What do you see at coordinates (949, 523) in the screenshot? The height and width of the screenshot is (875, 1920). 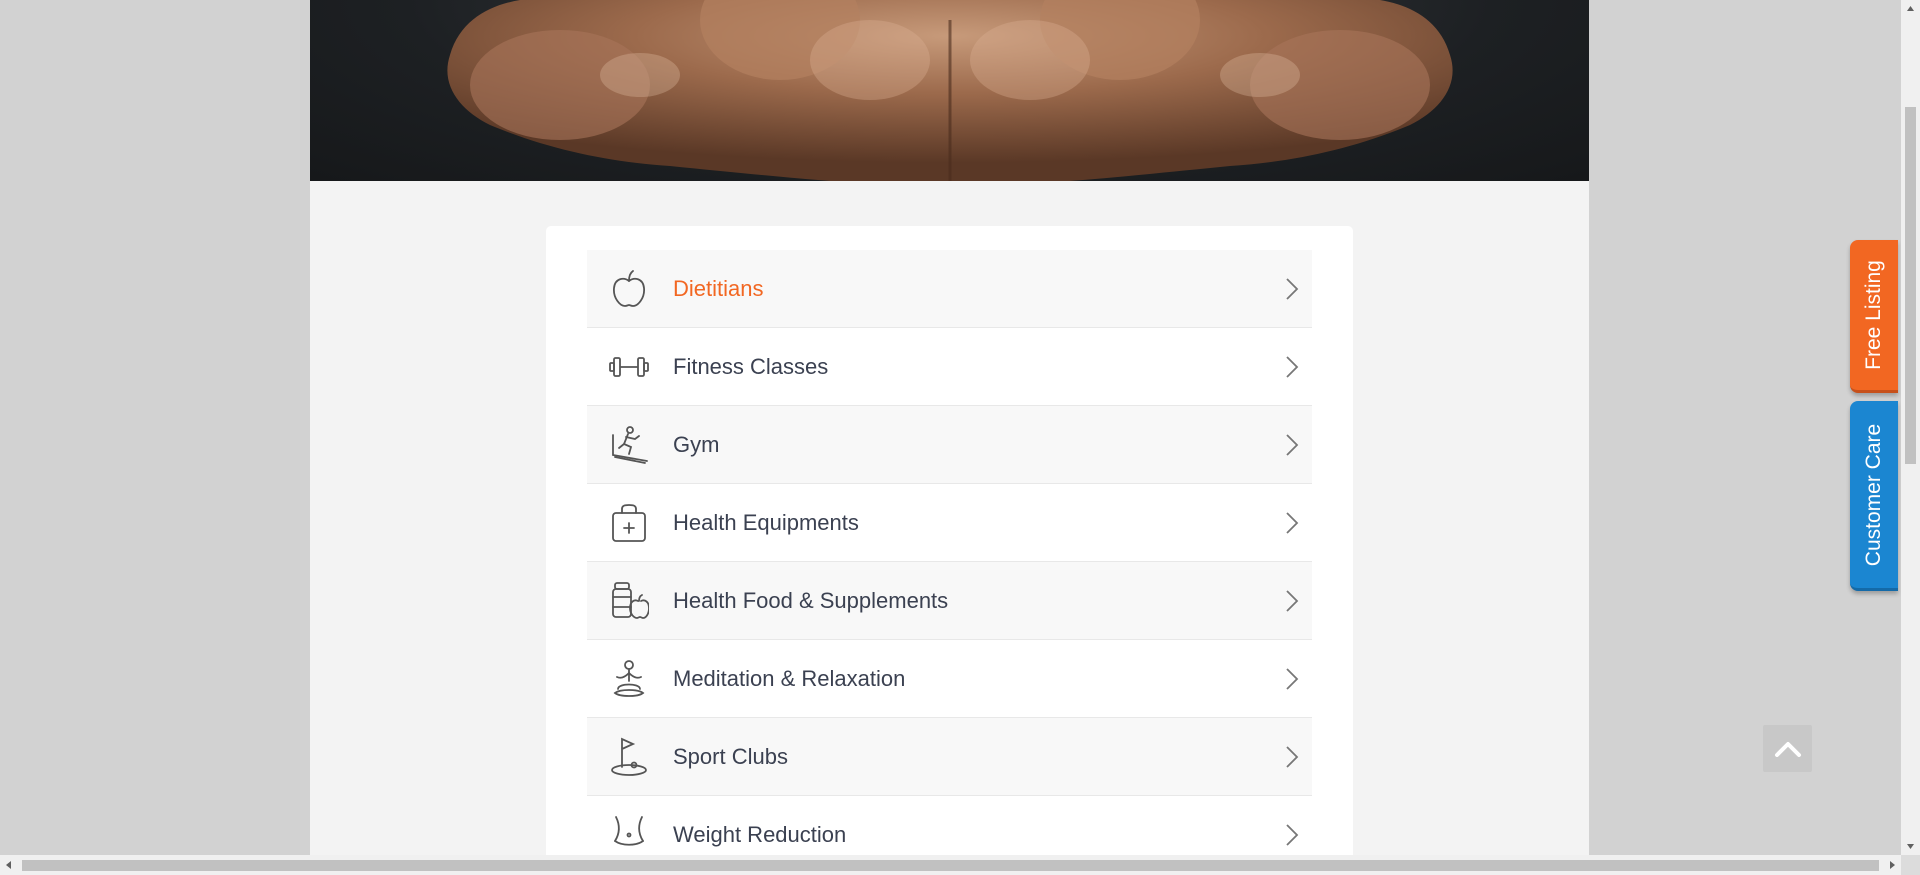 I see `category-item-health-equipments: Health Equipments` at bounding box center [949, 523].